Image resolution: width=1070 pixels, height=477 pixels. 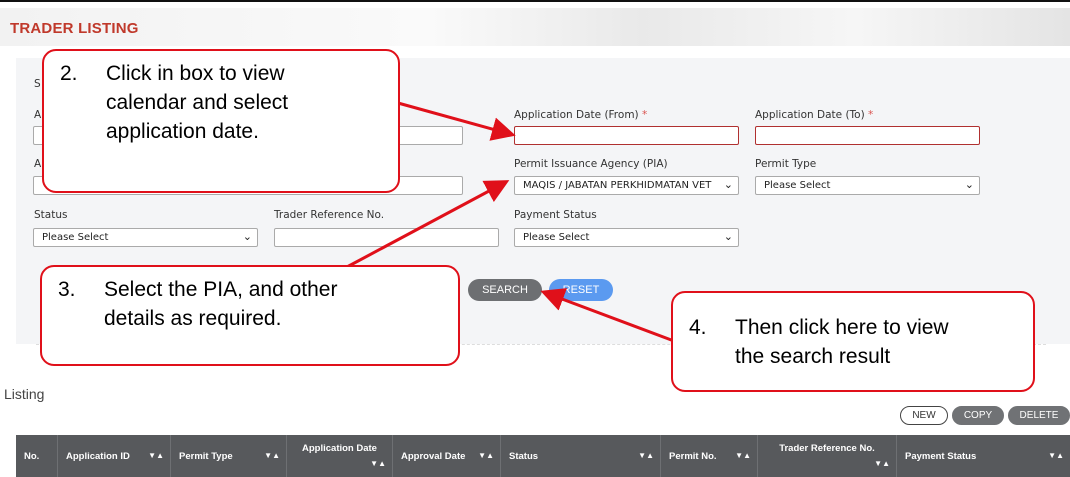 What do you see at coordinates (591, 164) in the screenshot?
I see `pia-label: Permit Issuance Agency (PIA)` at bounding box center [591, 164].